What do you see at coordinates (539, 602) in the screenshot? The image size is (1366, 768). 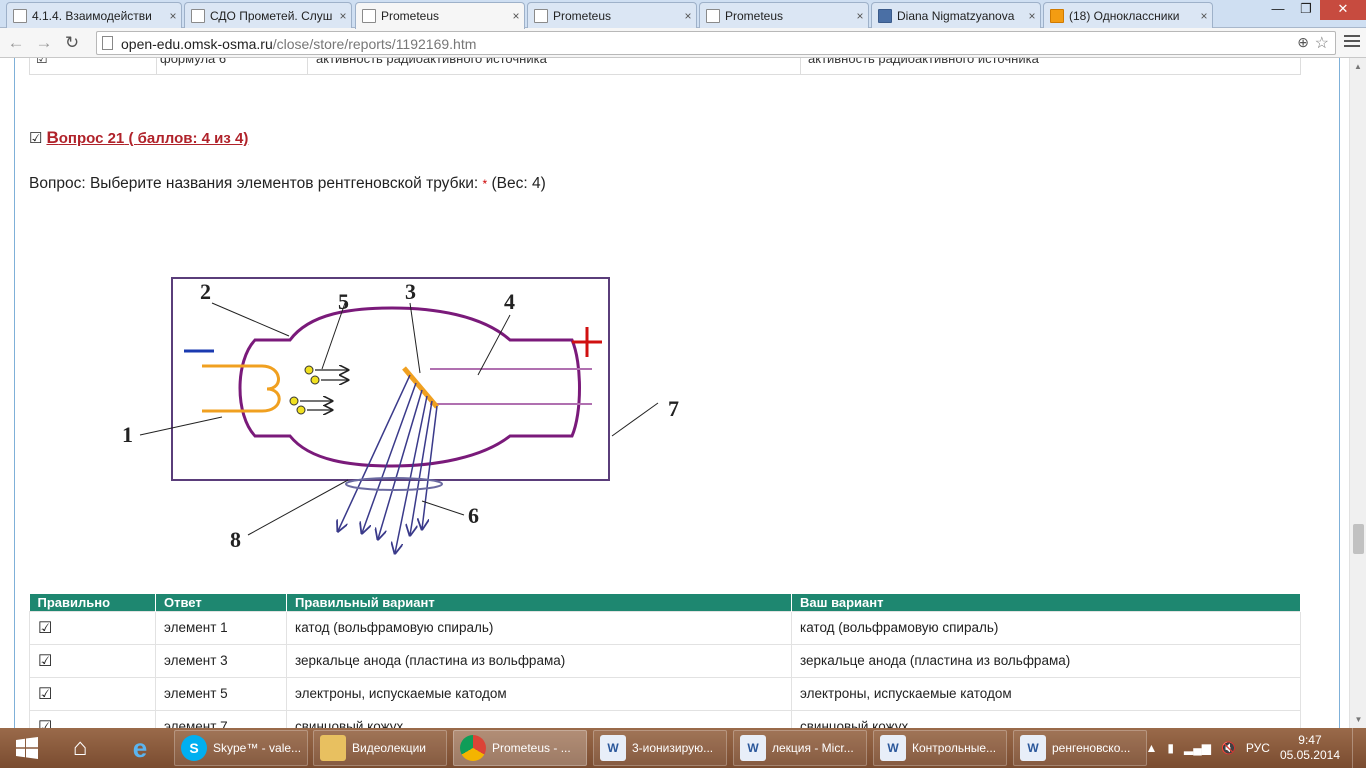 I see `column-header: Правильный вариант` at bounding box center [539, 602].